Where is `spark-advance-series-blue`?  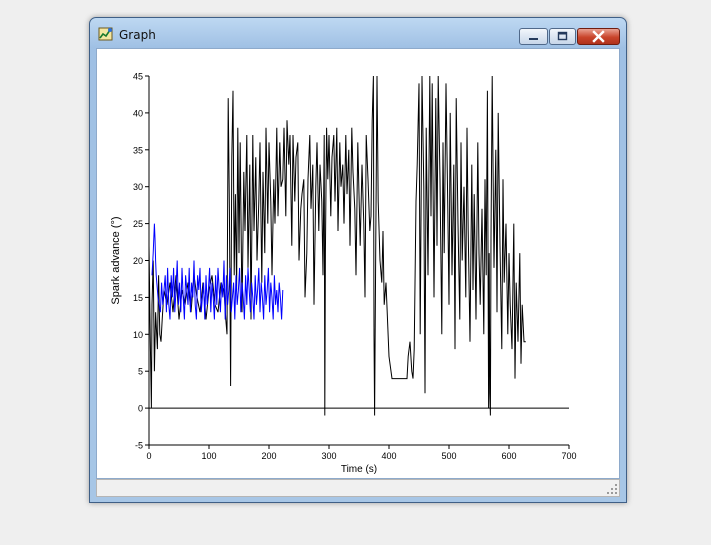 spark-advance-series-blue is located at coordinates (217, 271).